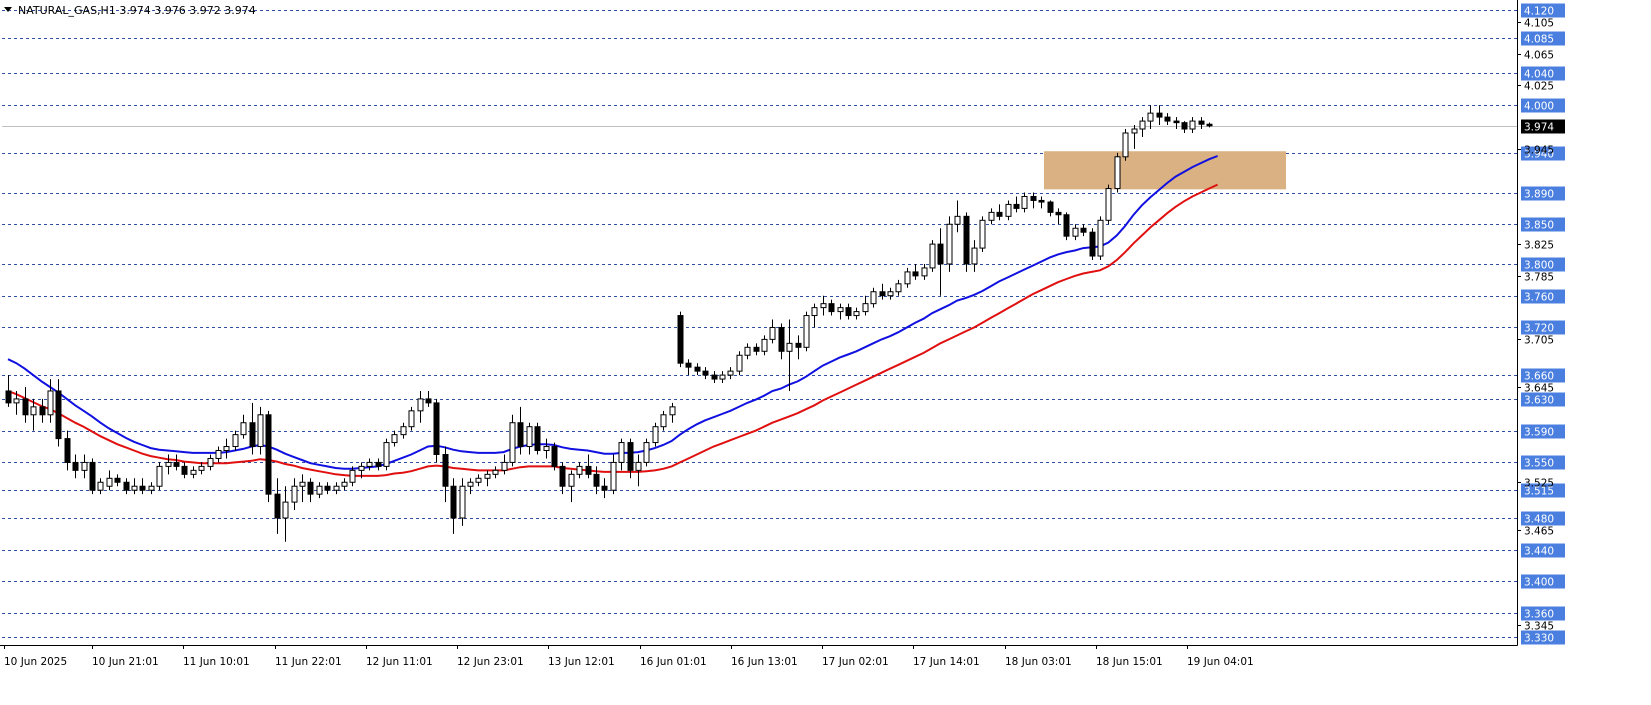 This screenshot has height=705, width=1651. Describe the element at coordinates (399, 662) in the screenshot. I see `time-tick-label: 12 Jun 11:01` at that location.